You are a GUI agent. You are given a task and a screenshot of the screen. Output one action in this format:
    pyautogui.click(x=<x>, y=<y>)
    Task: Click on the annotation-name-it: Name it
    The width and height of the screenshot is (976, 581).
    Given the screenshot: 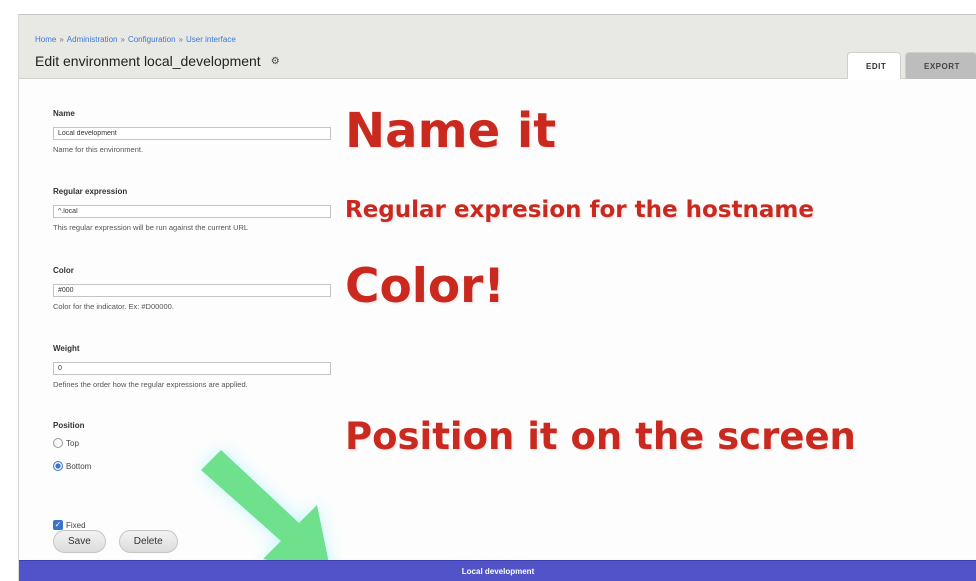 What is the action you would take?
    pyautogui.click(x=451, y=131)
    